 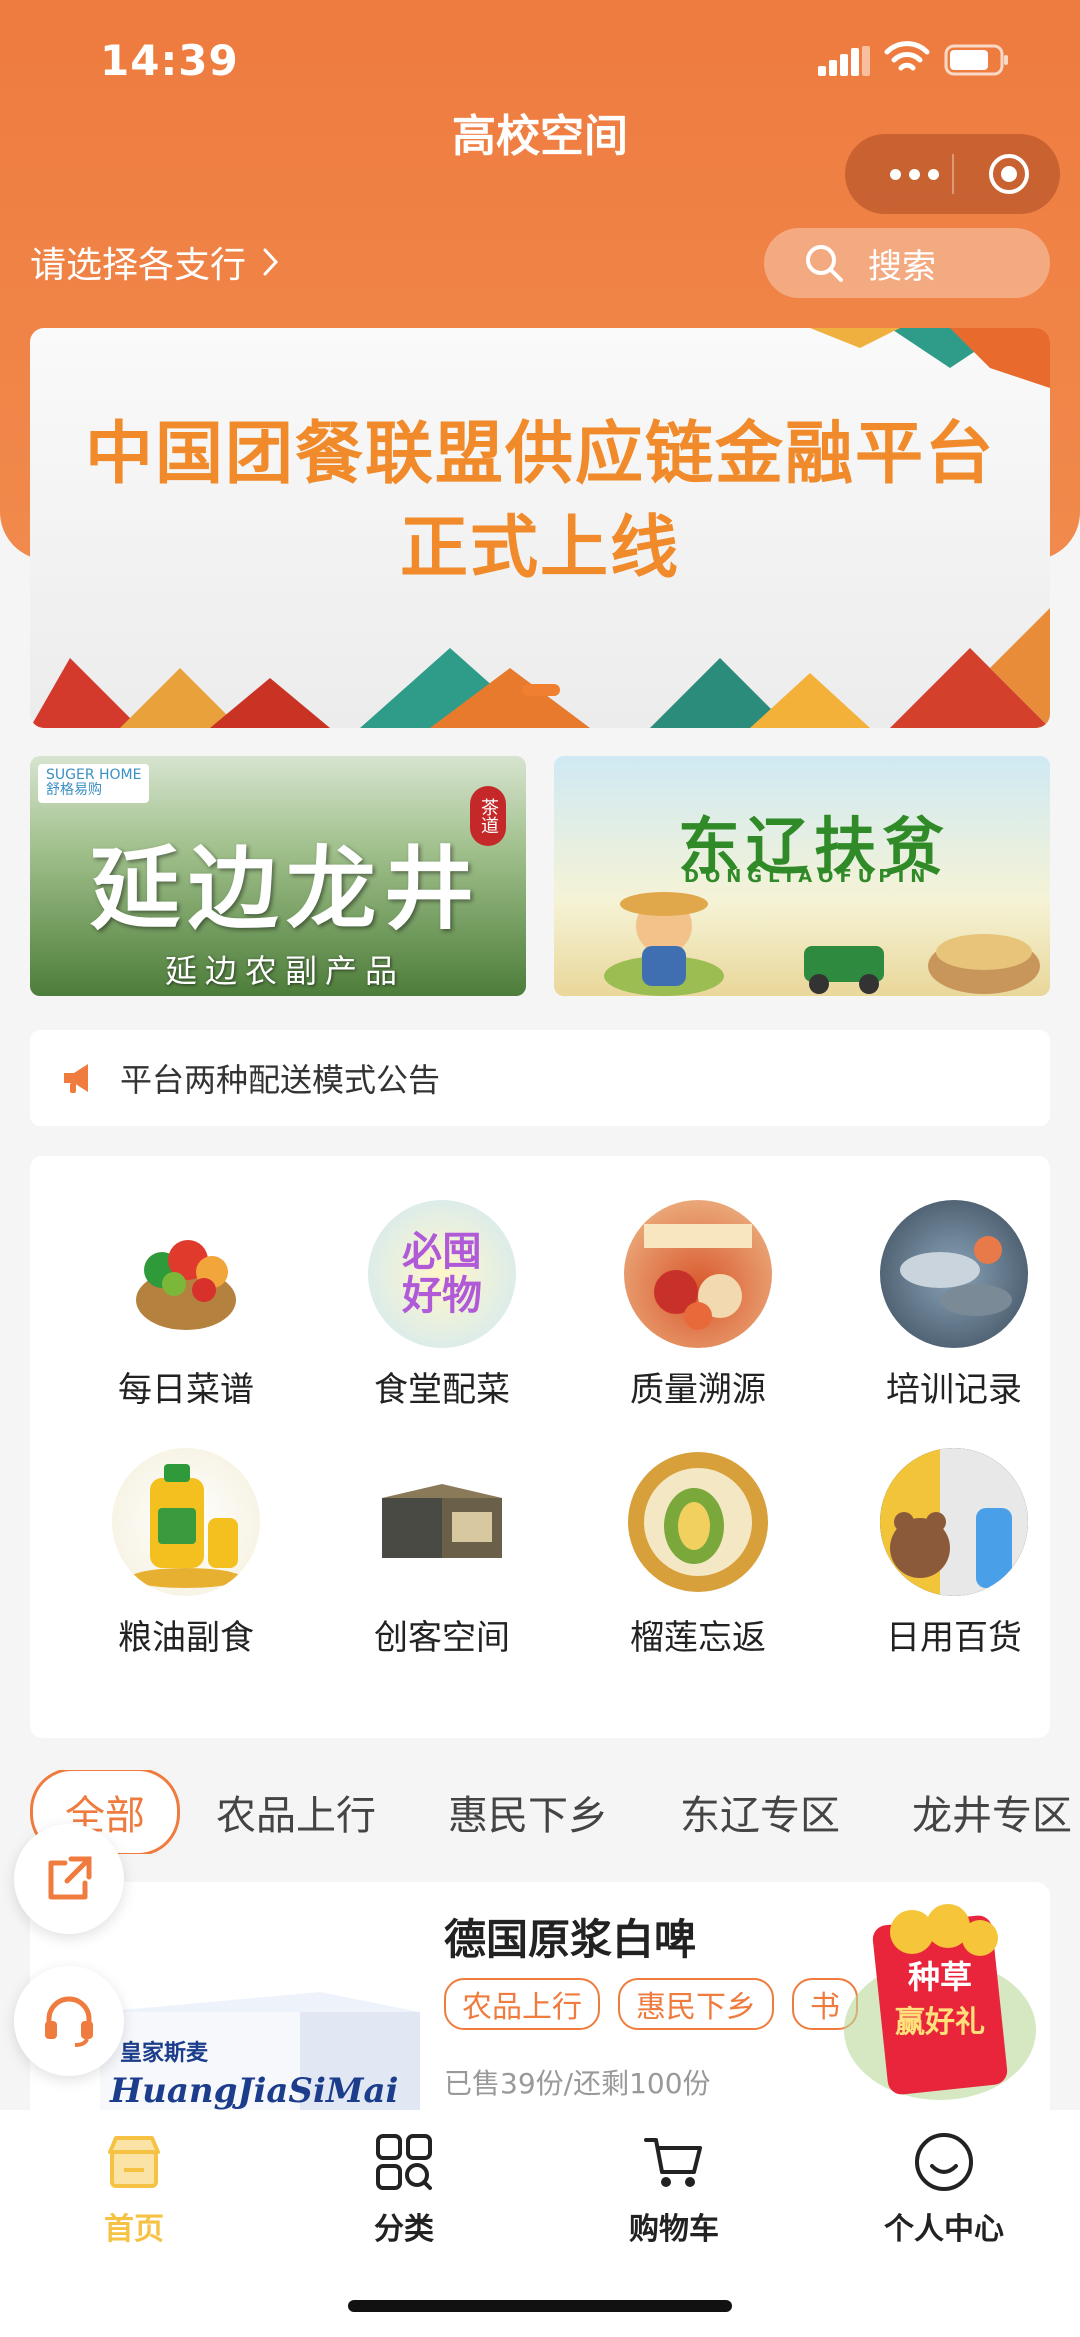 What do you see at coordinates (698, 1274) in the screenshot?
I see `meat-platter-icon` at bounding box center [698, 1274].